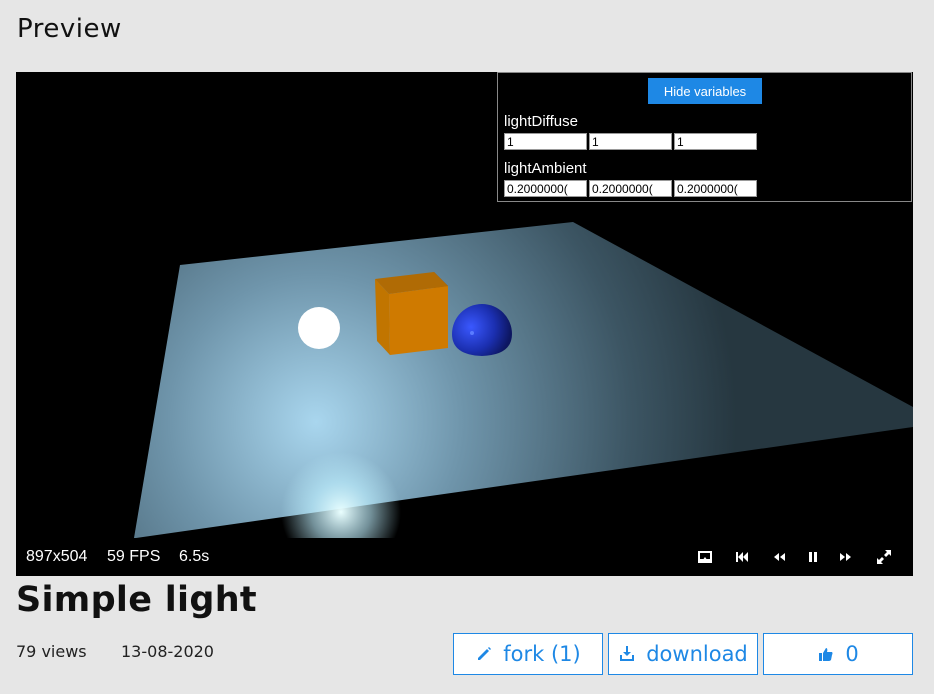 This screenshot has width=934, height=694. What do you see at coordinates (715, 141) in the screenshot?
I see `lightdiffuse-input-z: 1` at bounding box center [715, 141].